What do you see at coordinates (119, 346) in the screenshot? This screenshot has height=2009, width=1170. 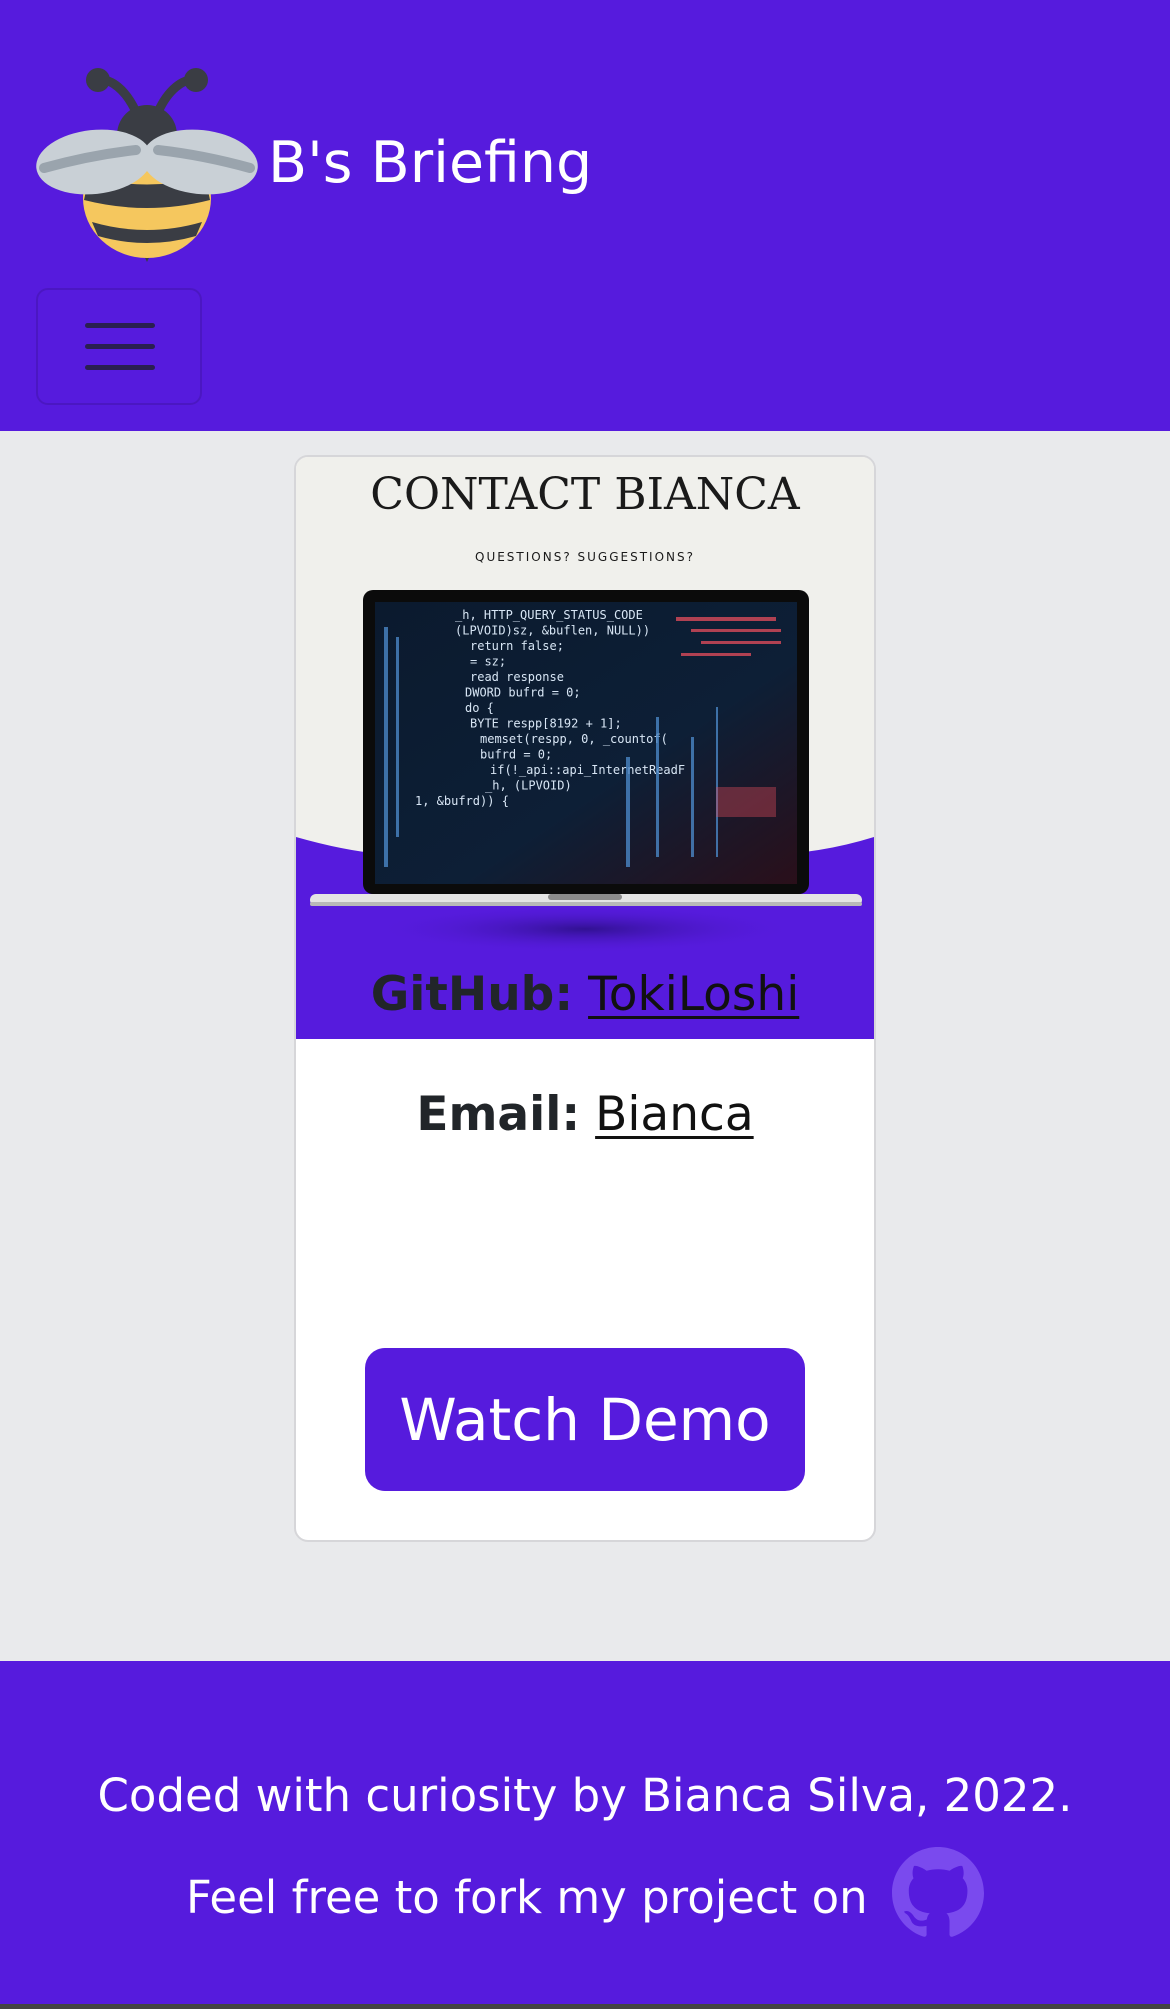 I see `navbar-toggler-button` at bounding box center [119, 346].